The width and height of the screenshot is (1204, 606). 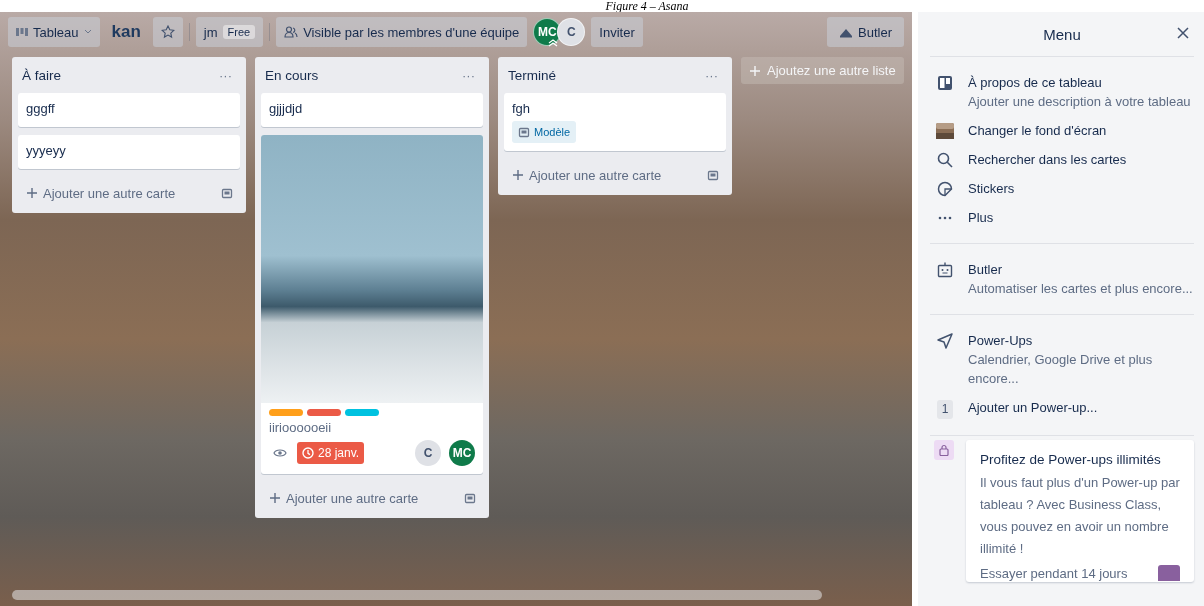 What do you see at coordinates (1062, 217) in the screenshot?
I see `menu-item: Plus` at bounding box center [1062, 217].